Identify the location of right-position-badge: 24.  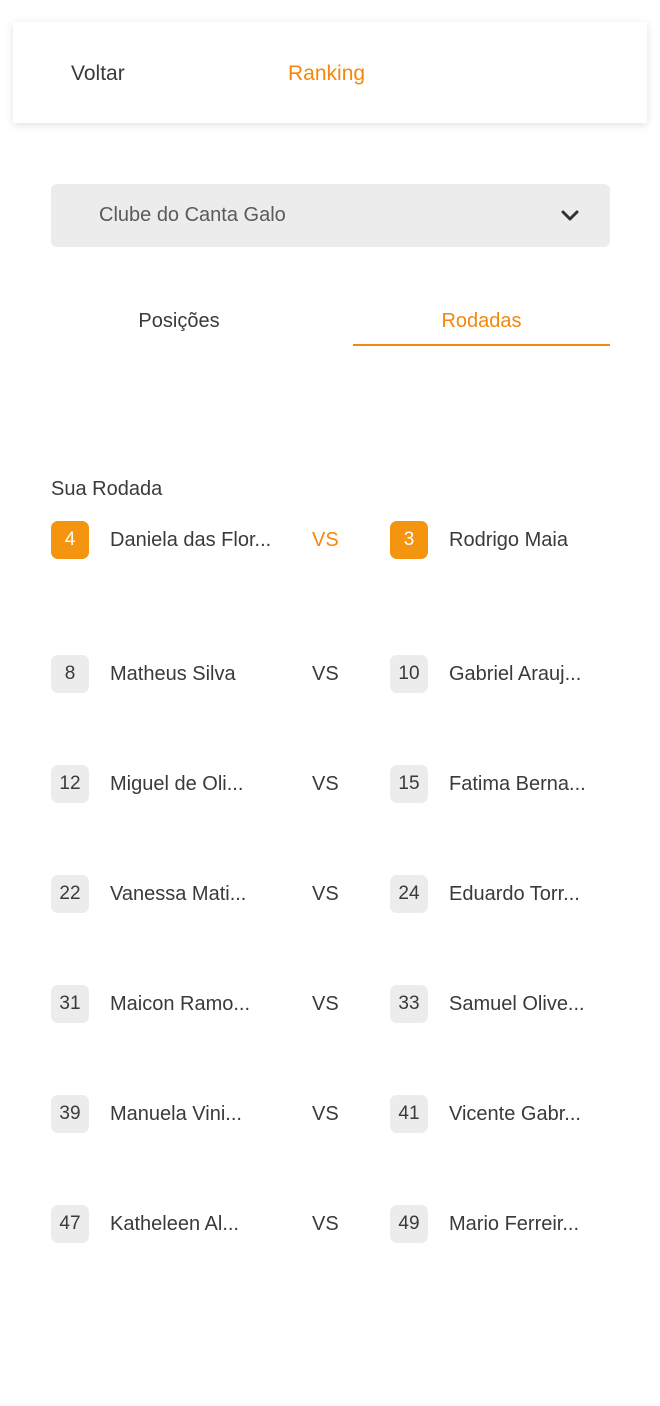
(409, 894).